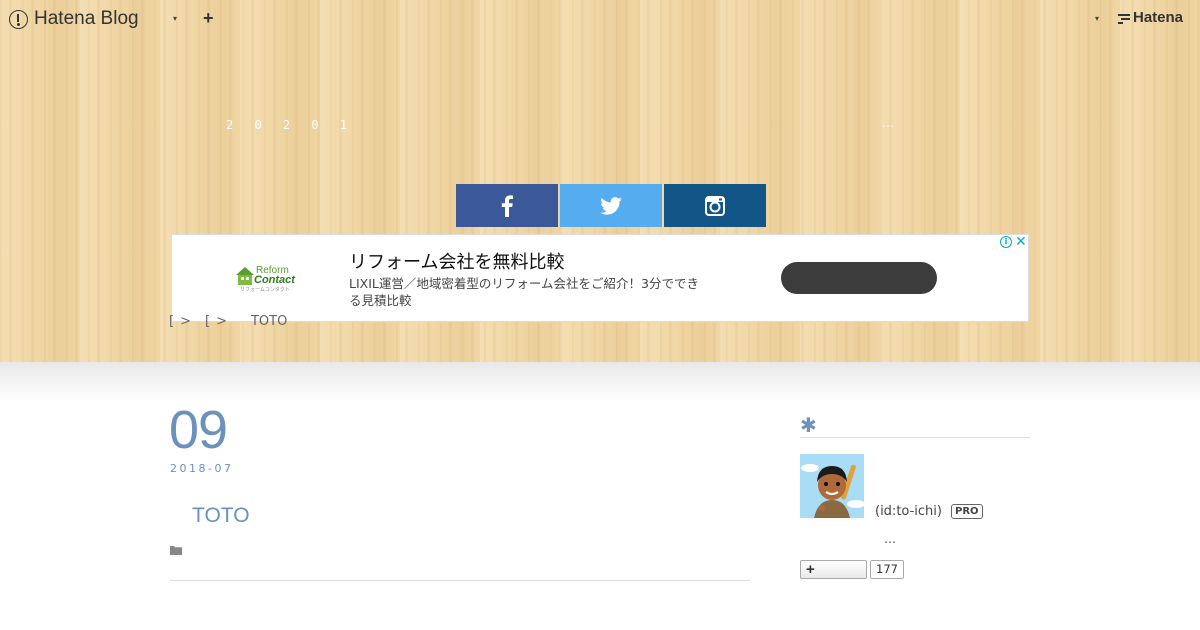  I want to click on hatena-mark-icon, so click(1124, 18).